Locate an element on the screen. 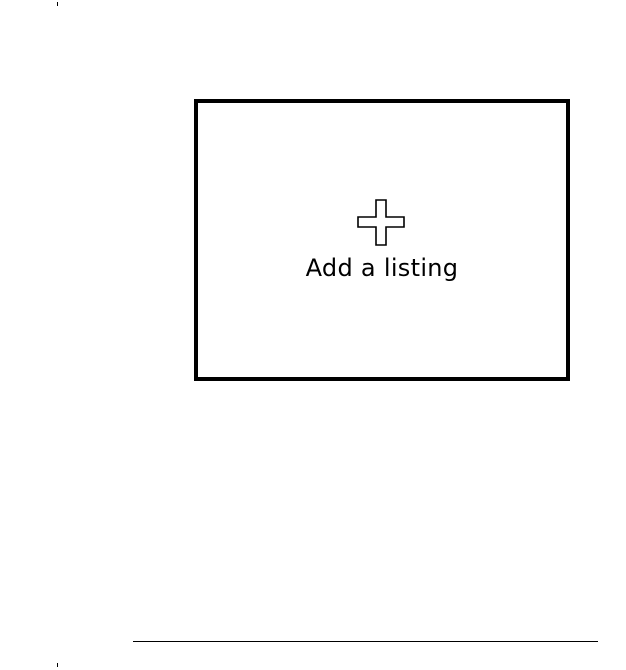 The width and height of the screenshot is (626, 670). section-divider is located at coordinates (365, 641).